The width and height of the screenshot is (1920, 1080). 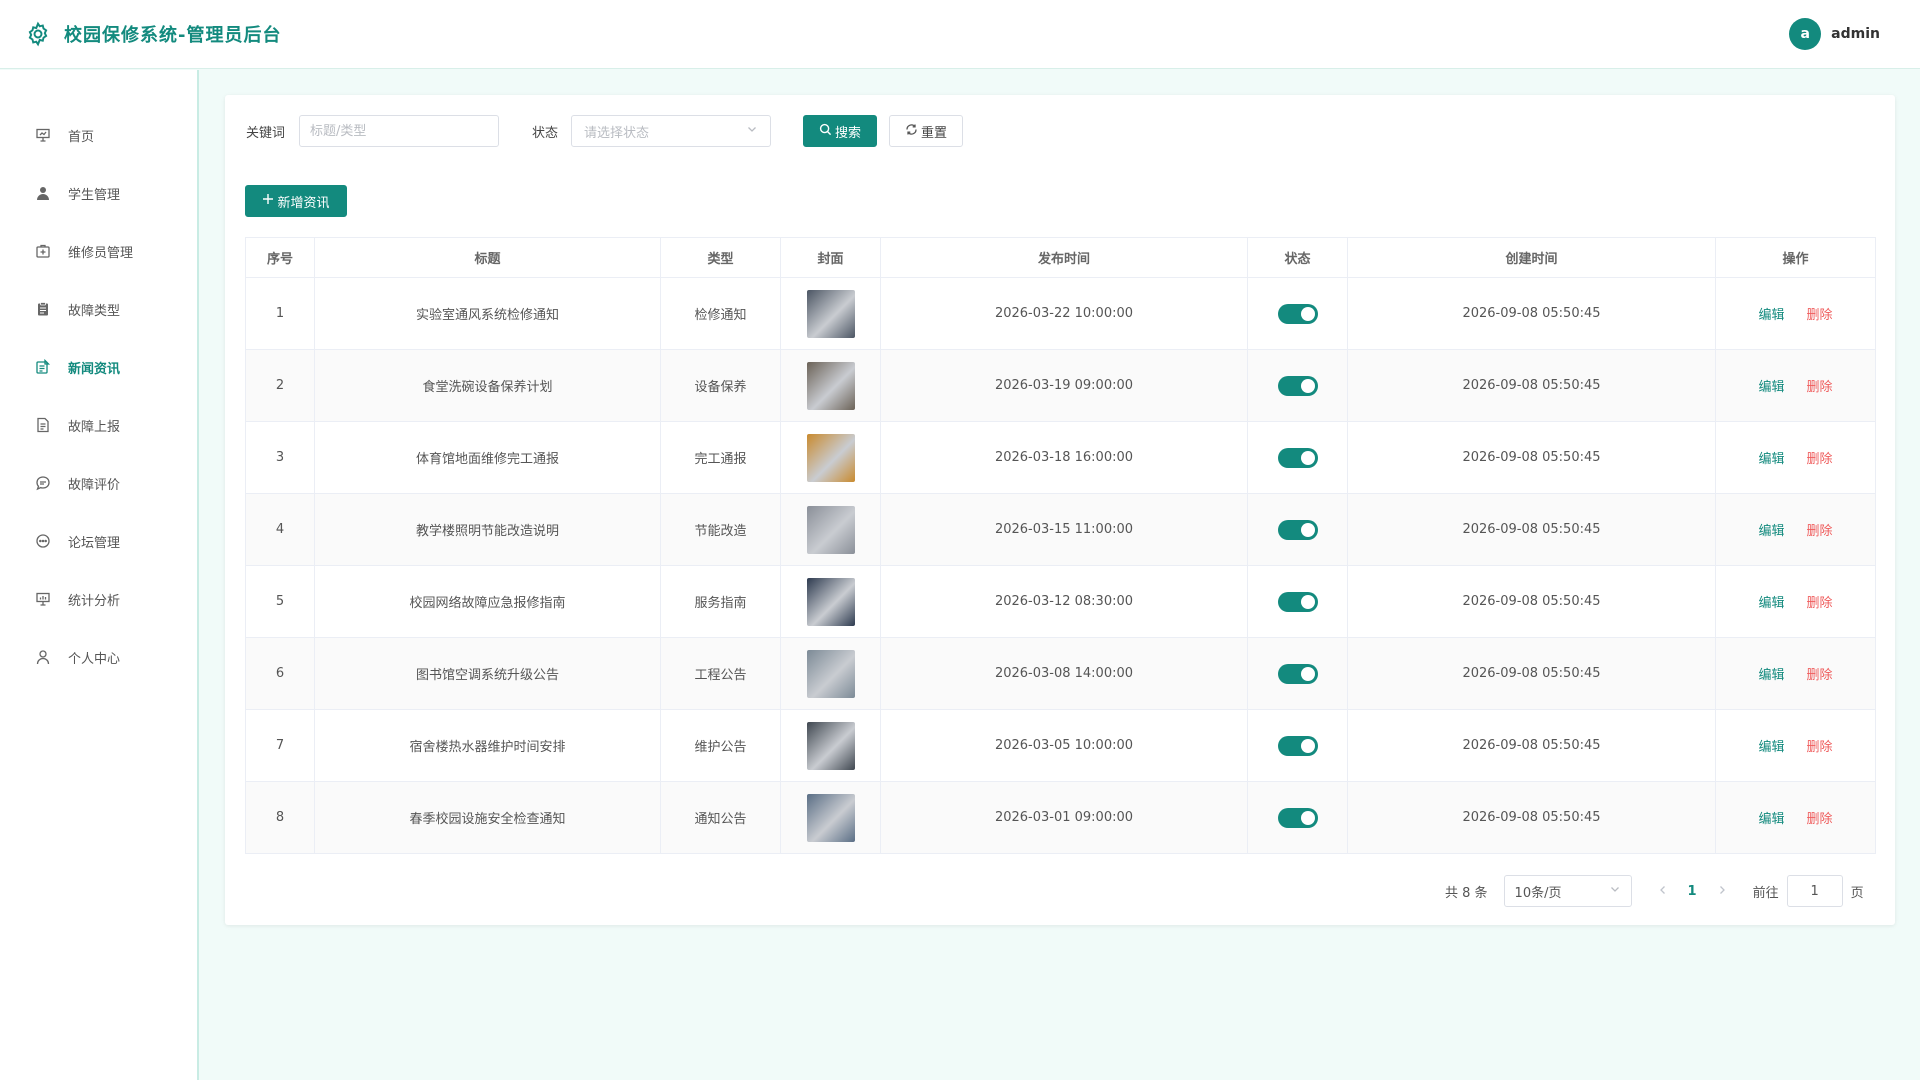 What do you see at coordinates (98, 135) in the screenshot?
I see `sidebar-item-home: 首页` at bounding box center [98, 135].